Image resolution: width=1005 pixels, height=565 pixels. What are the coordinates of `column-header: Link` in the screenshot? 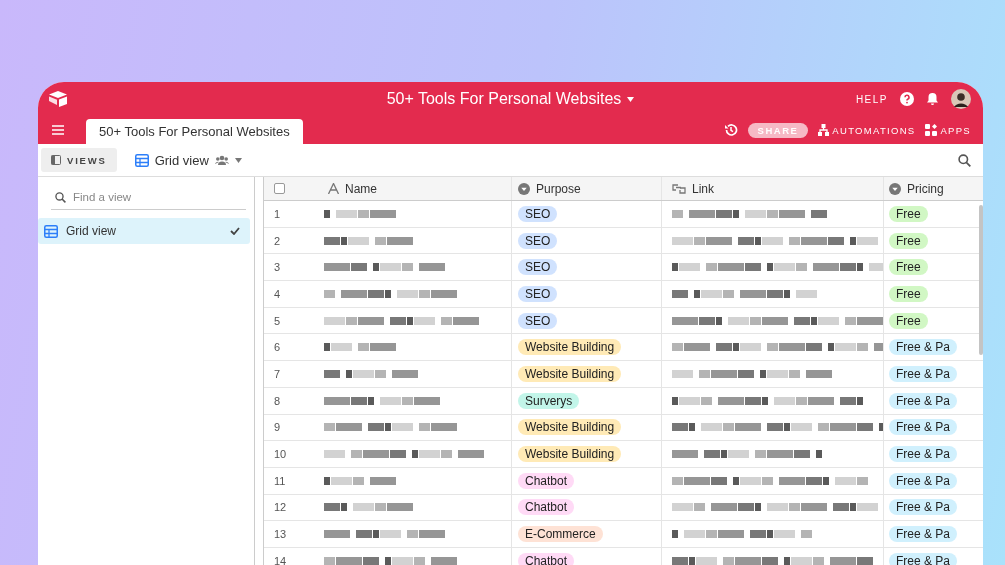 It's located at (703, 188).